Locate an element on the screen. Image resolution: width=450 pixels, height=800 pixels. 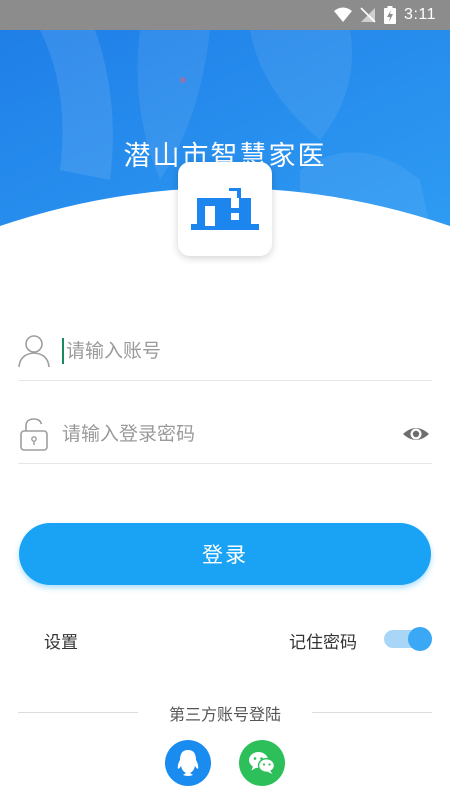
app-logo is located at coordinates (225, 209).